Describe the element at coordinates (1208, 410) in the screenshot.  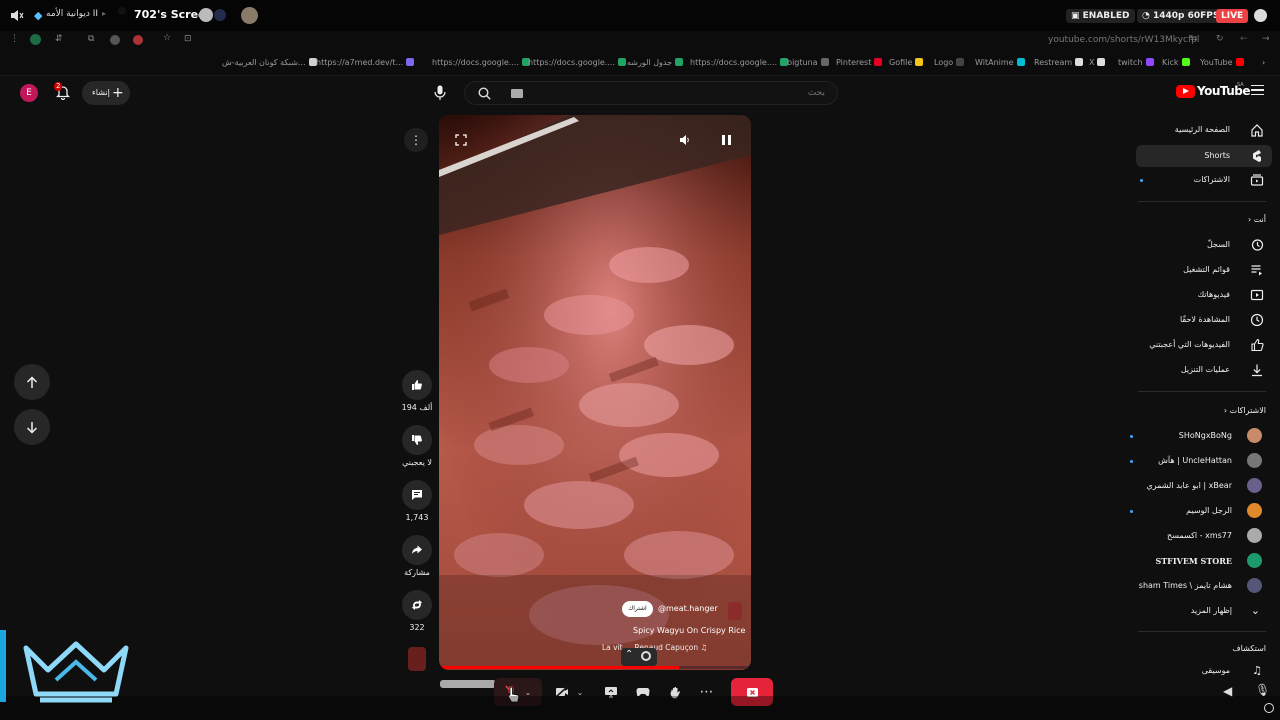
I see `subscriptions-section-heading: › الاشتراكات` at that location.